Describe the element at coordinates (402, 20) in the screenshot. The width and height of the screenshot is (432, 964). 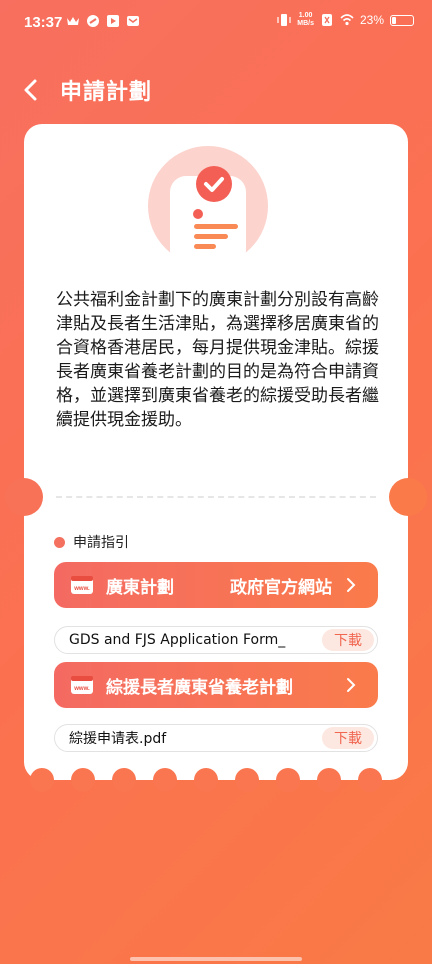
I see `battery-icon` at that location.